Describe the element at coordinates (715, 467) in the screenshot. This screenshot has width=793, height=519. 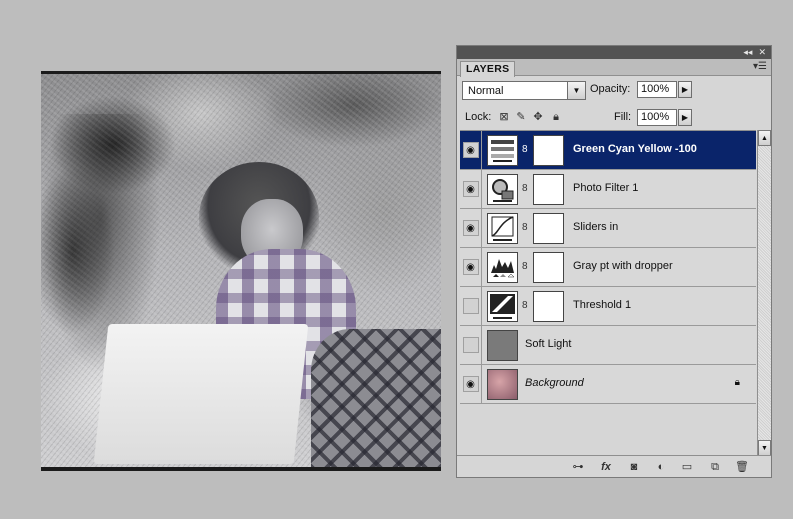
I see `new-layer-icon: ⧉` at that location.